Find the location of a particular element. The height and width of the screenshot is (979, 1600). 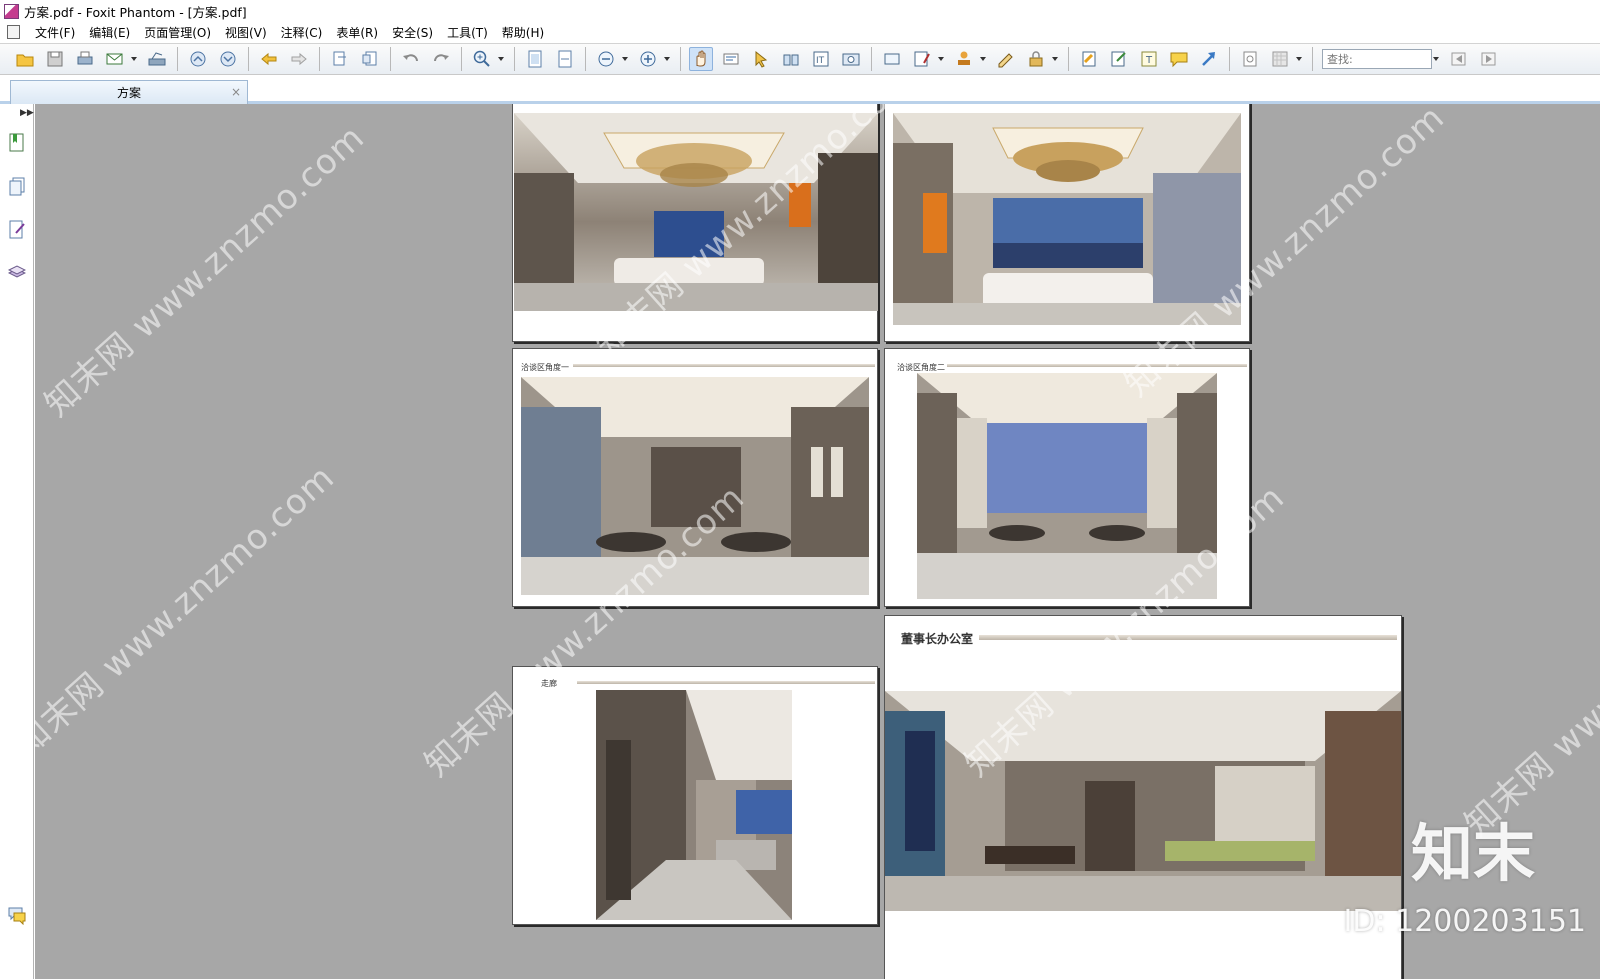

checker-dropdown-icon is located at coordinates (1299, 59).